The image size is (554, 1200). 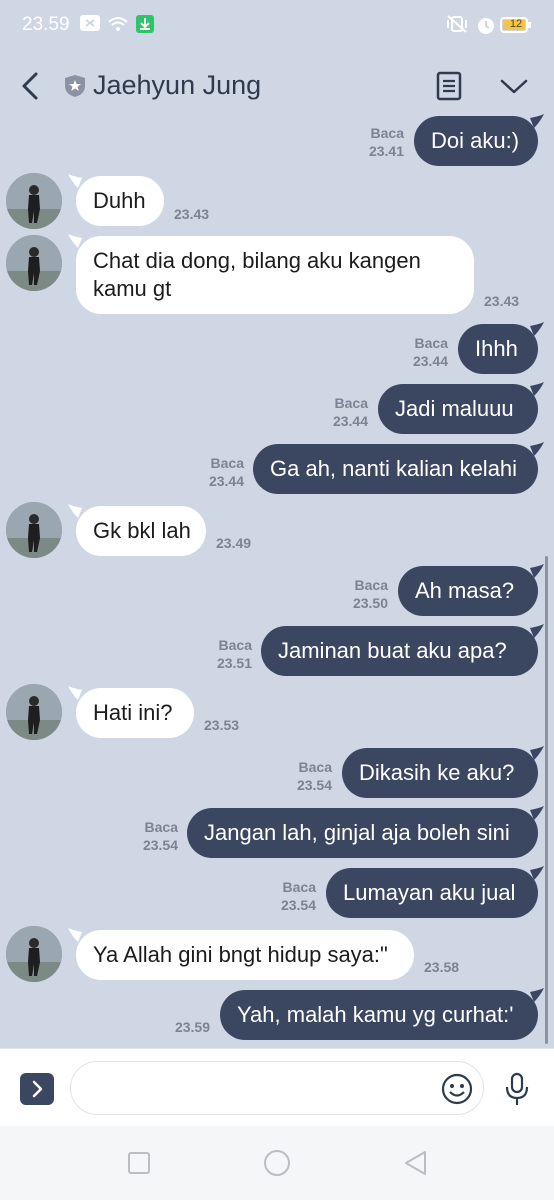 I want to click on message-bubble: Chat dia dong, bilang aku kangen kamu gt, so click(x=275, y=275).